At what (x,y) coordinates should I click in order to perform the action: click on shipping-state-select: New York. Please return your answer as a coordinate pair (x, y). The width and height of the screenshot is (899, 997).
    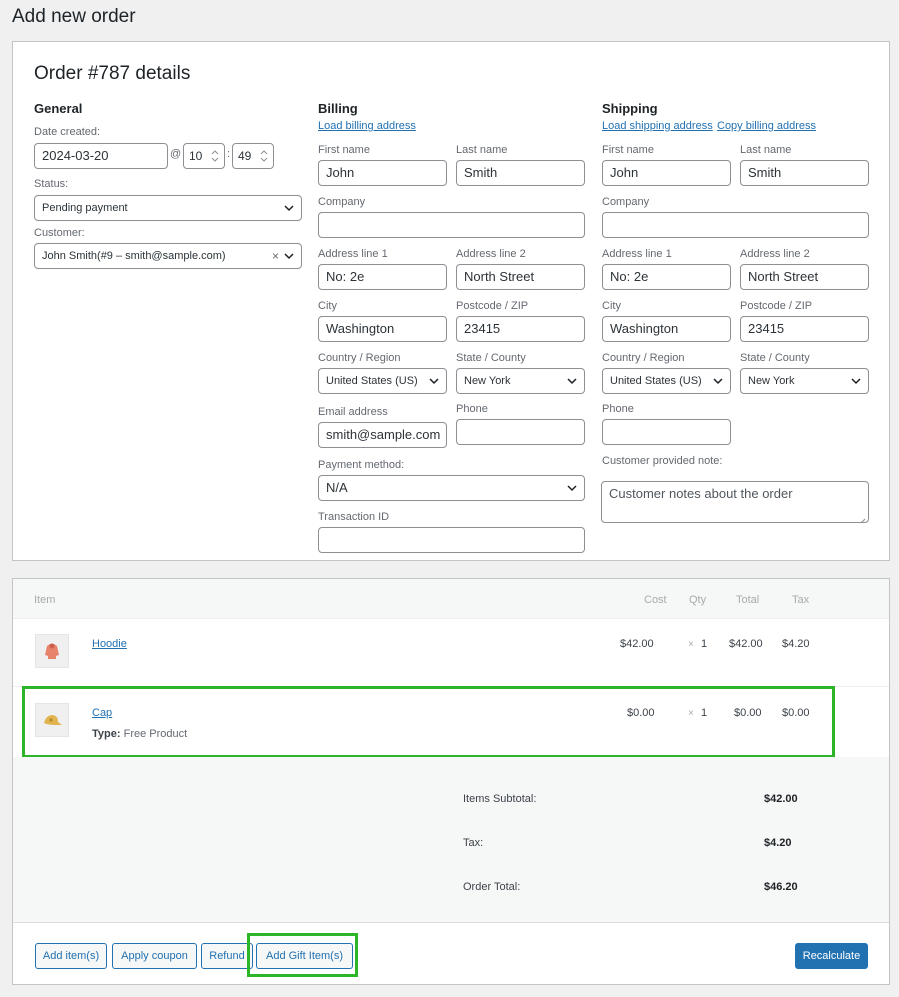
    Looking at the image, I should click on (804, 381).